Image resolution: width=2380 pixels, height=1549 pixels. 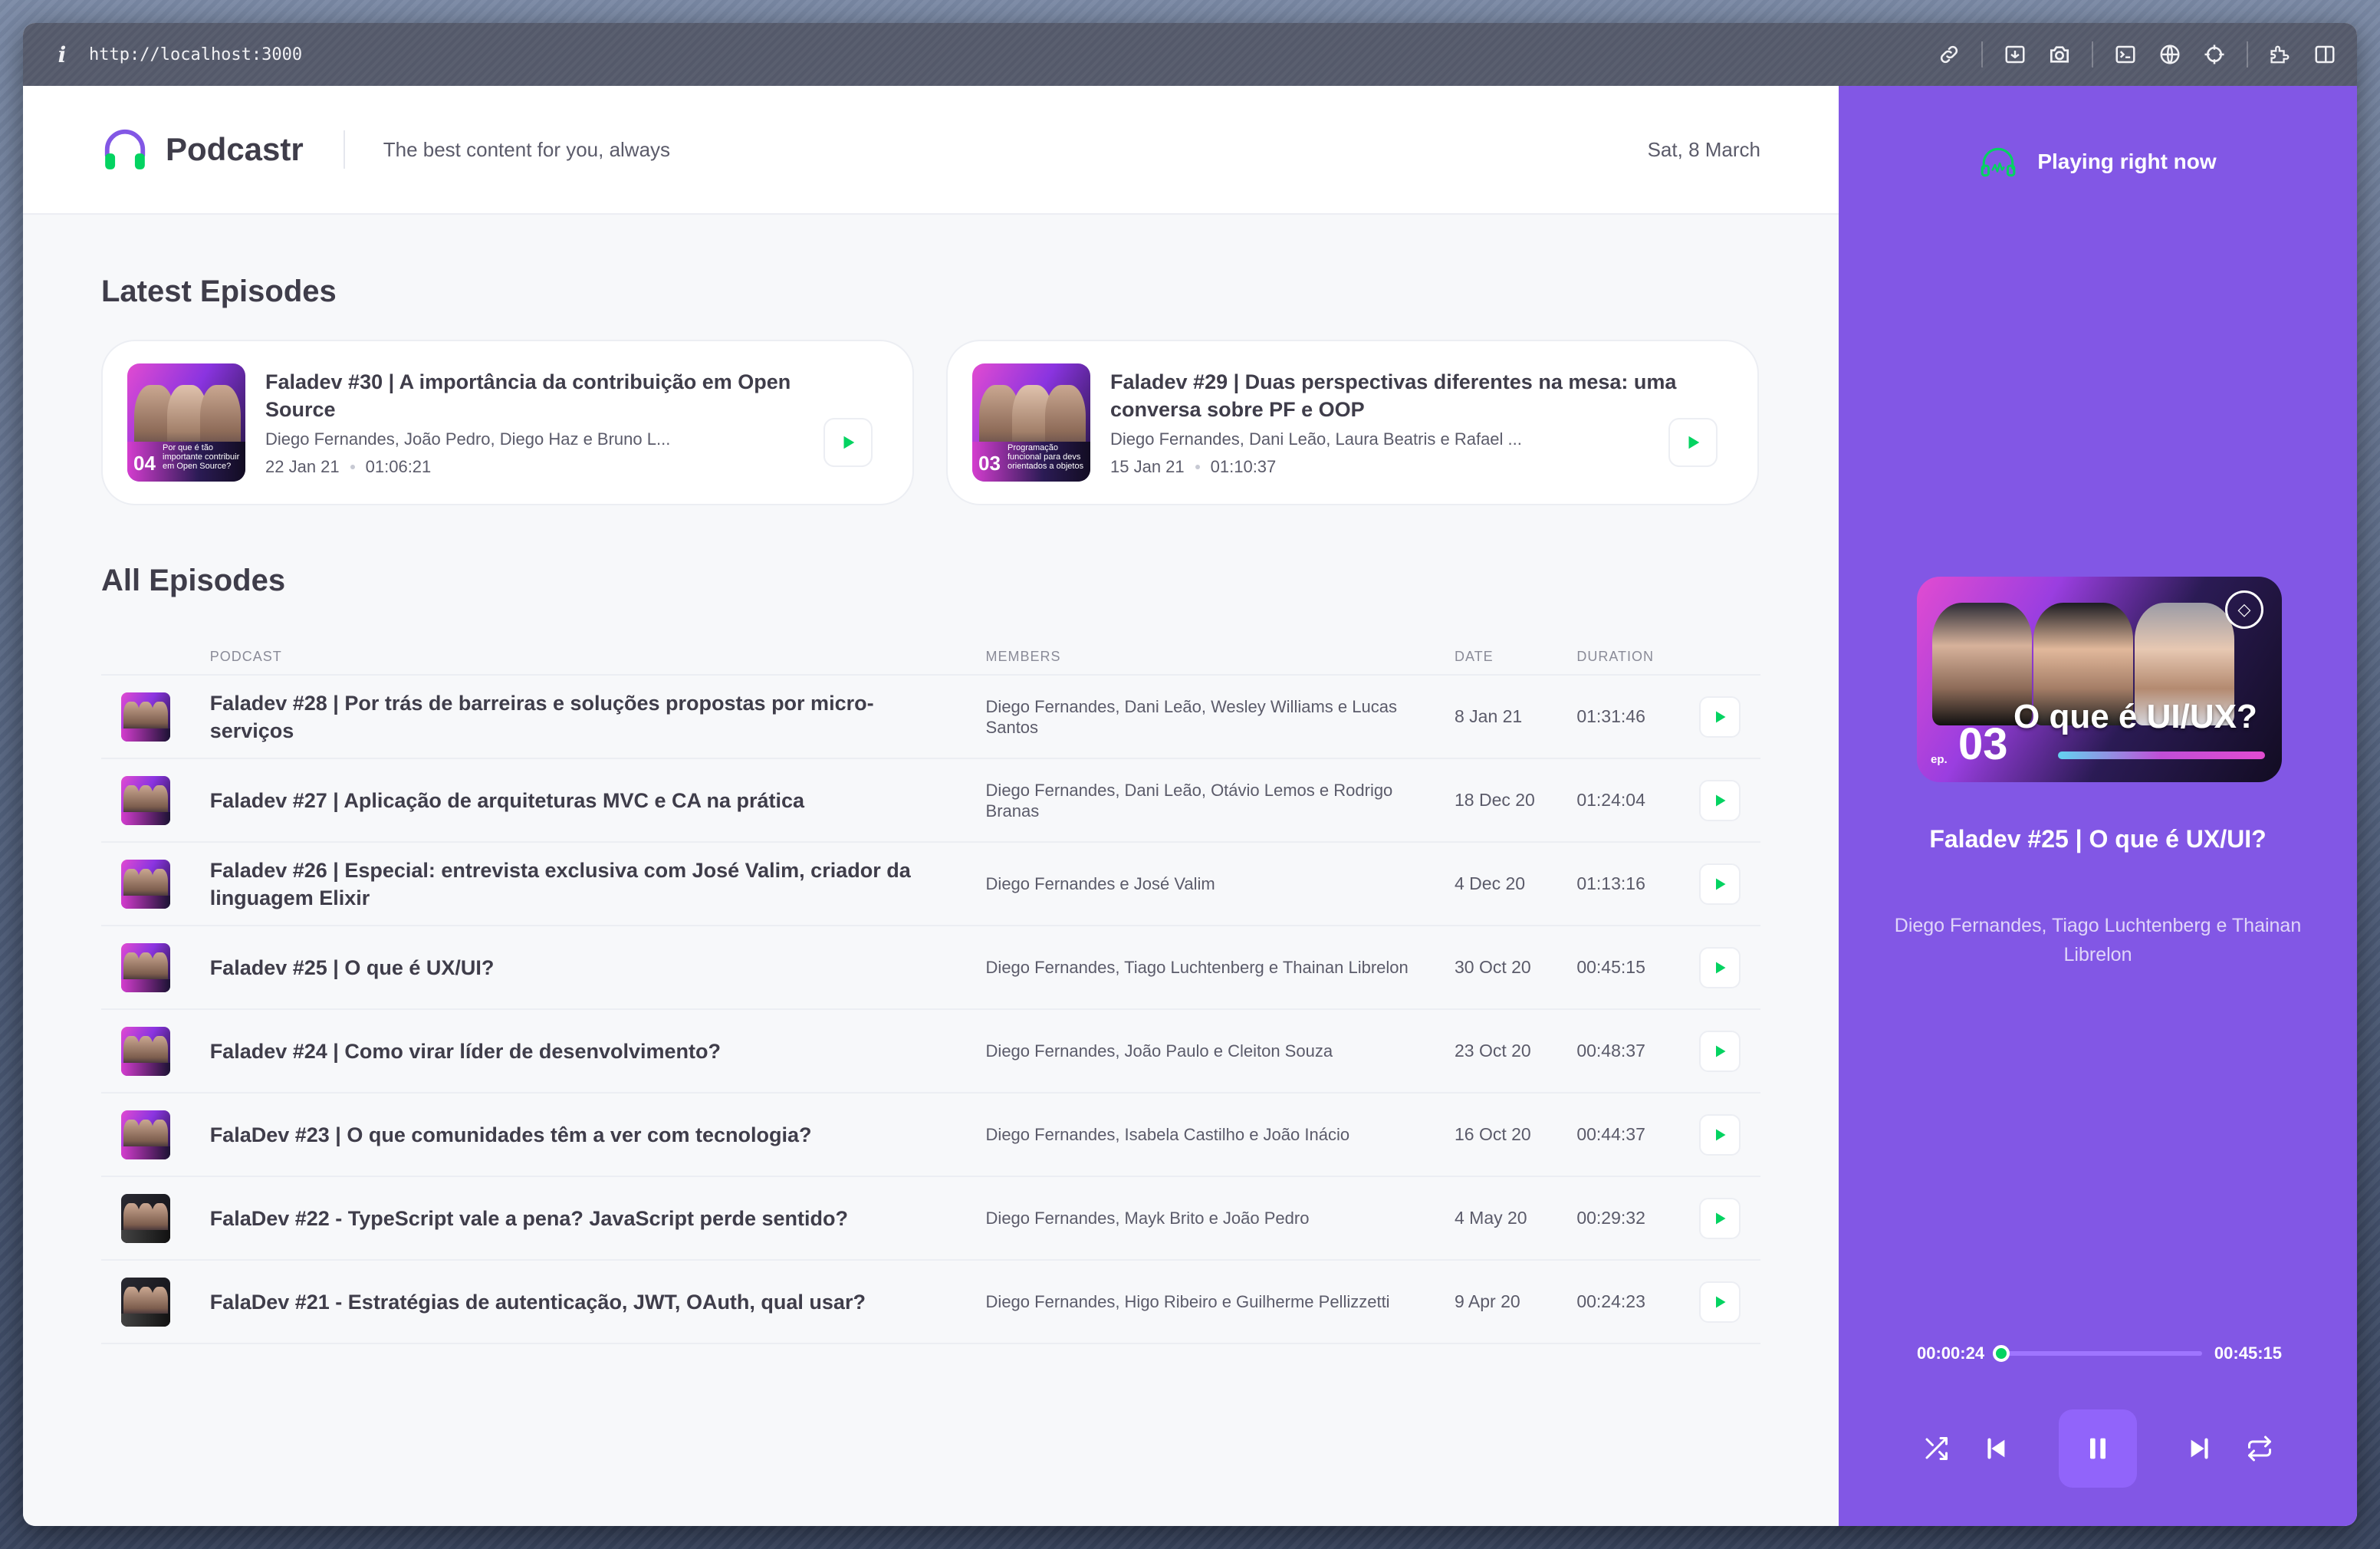 What do you see at coordinates (1638, 1051) in the screenshot?
I see `row-episode-duration: 00:48:37` at bounding box center [1638, 1051].